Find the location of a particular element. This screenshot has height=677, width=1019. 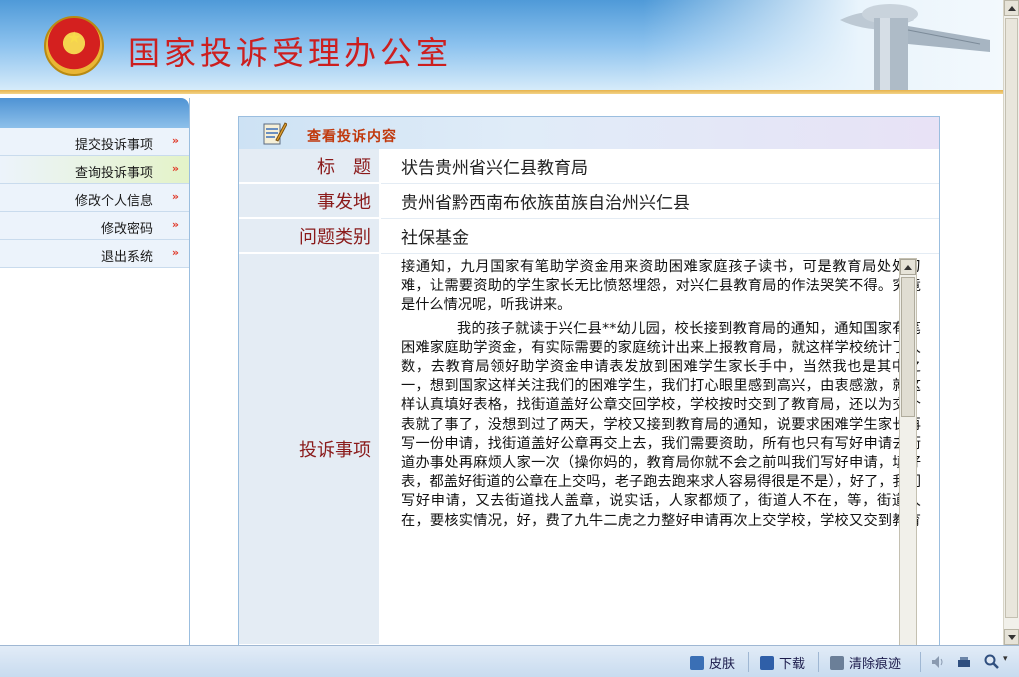

sidebar-item-query-complaint: 查询投诉事项 » is located at coordinates (94, 170).